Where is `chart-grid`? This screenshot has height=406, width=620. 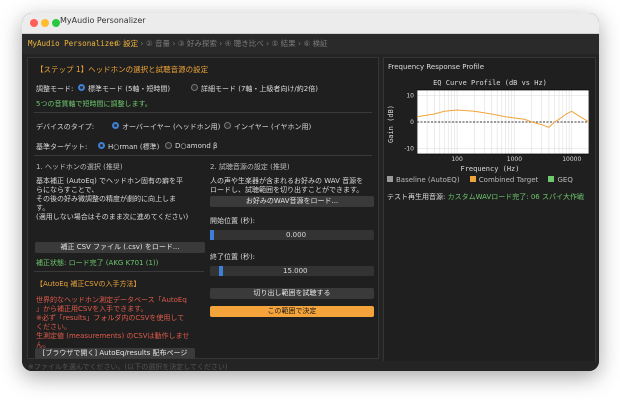
chart-grid is located at coordinates (503, 122).